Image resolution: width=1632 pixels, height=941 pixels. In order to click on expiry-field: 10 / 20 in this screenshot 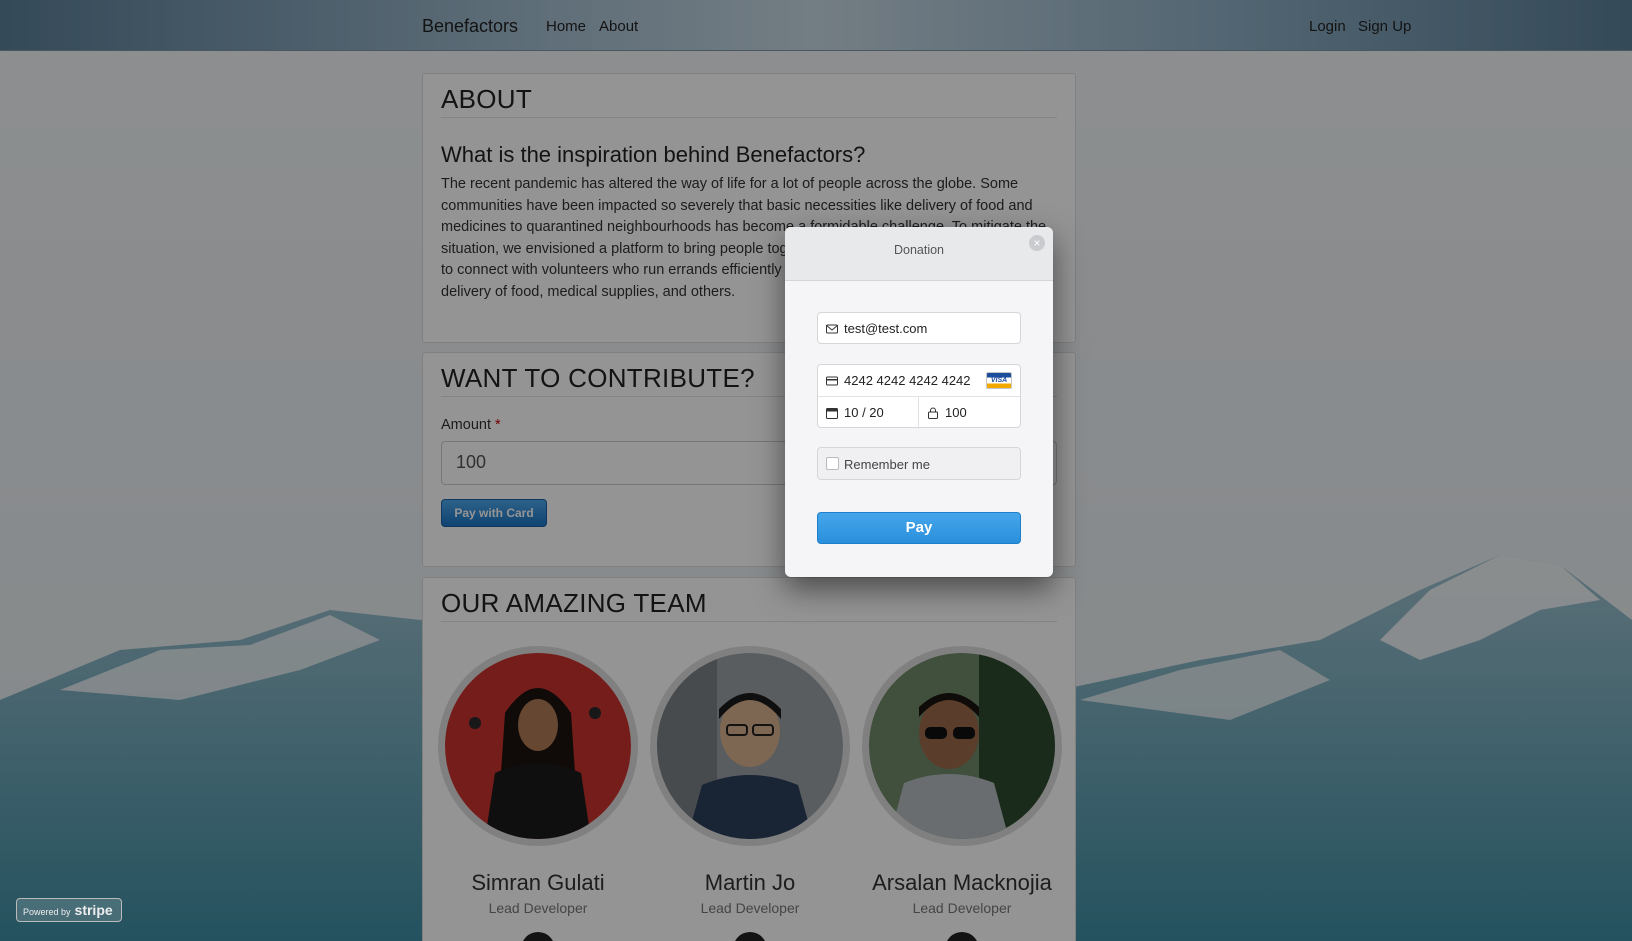, I will do `click(868, 413)`.